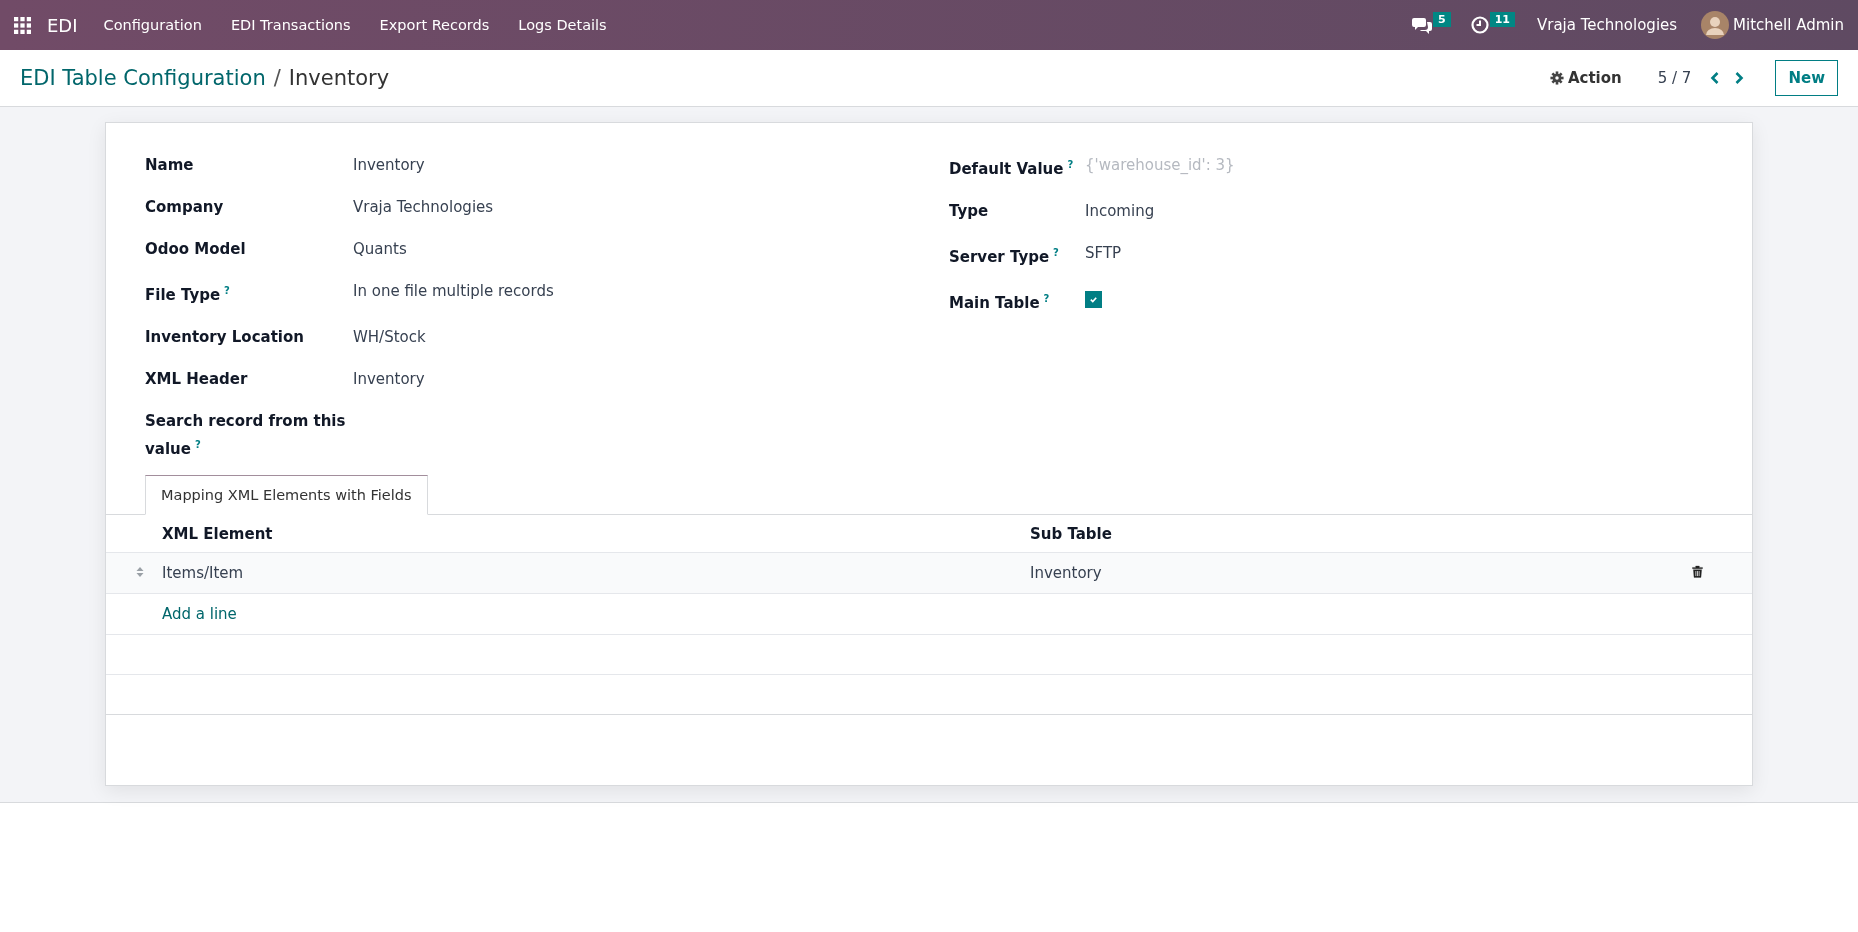  What do you see at coordinates (1697, 571) in the screenshot?
I see `trash-icon` at bounding box center [1697, 571].